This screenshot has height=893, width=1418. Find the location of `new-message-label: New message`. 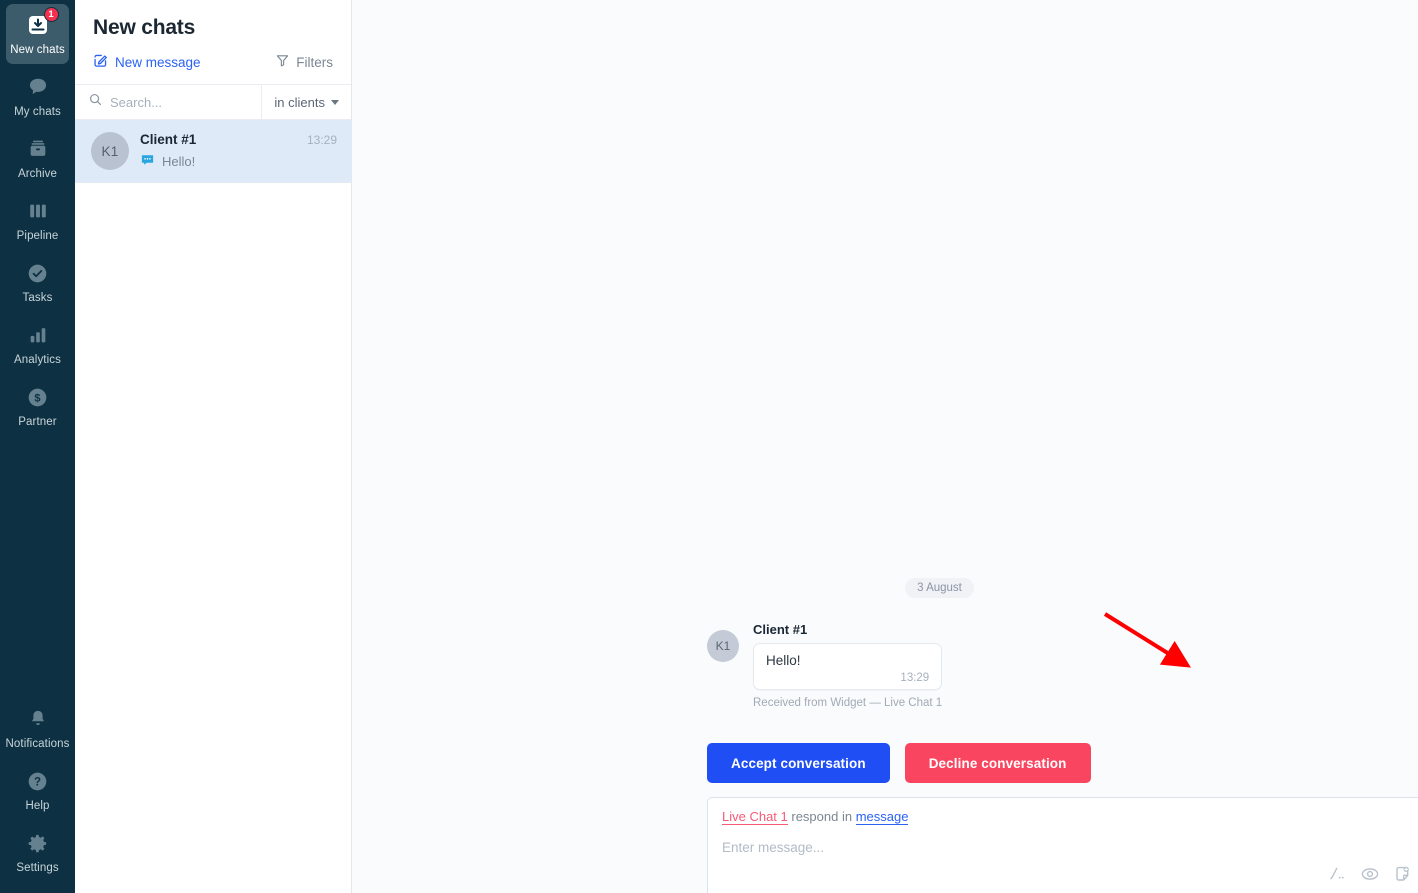

new-message-label: New message is located at coordinates (158, 62).